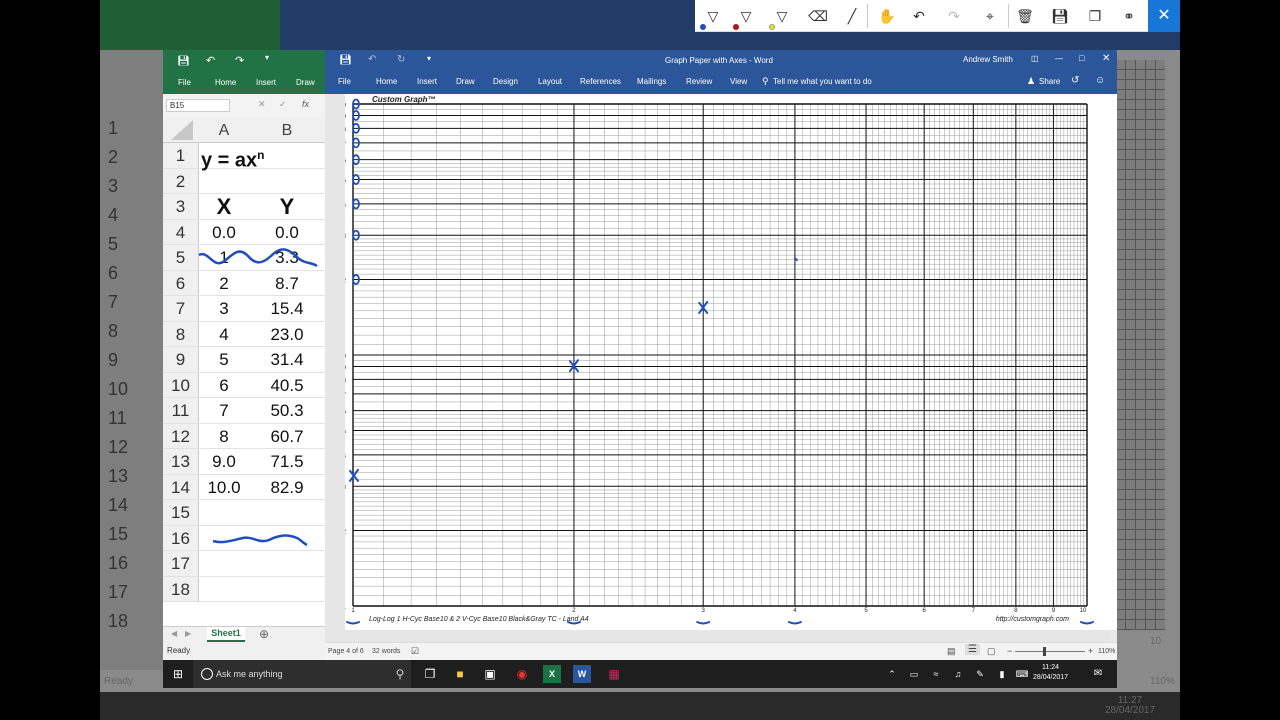 Image resolution: width=1280 pixels, height=720 pixels. What do you see at coordinates (224, 206) in the screenshot?
I see `cell-a: X` at bounding box center [224, 206].